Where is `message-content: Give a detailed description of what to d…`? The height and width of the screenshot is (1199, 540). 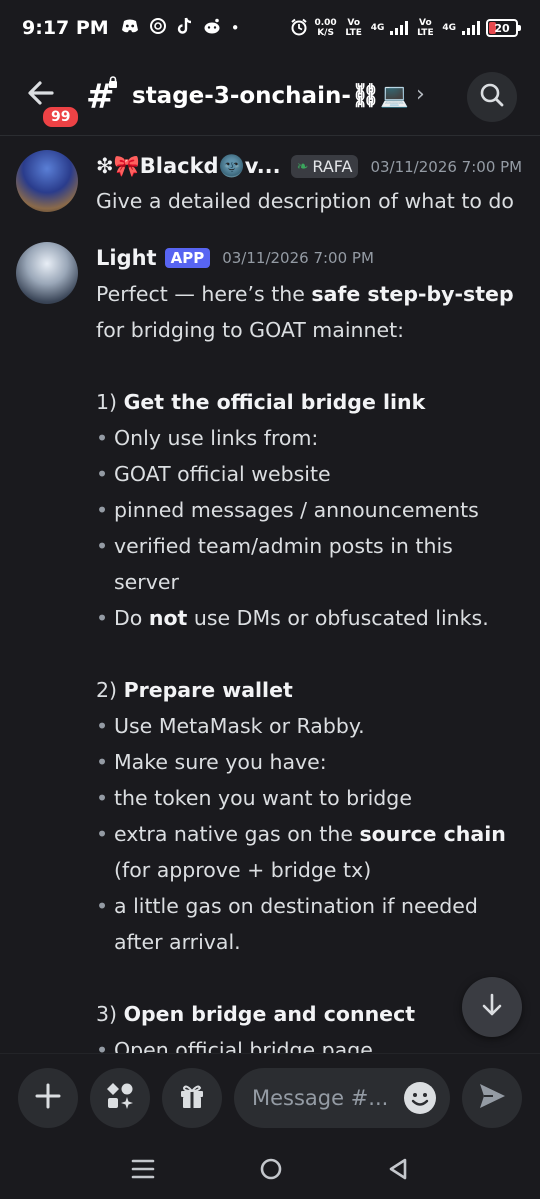 message-content: Give a detailed description of what to d… is located at coordinates (310, 201).